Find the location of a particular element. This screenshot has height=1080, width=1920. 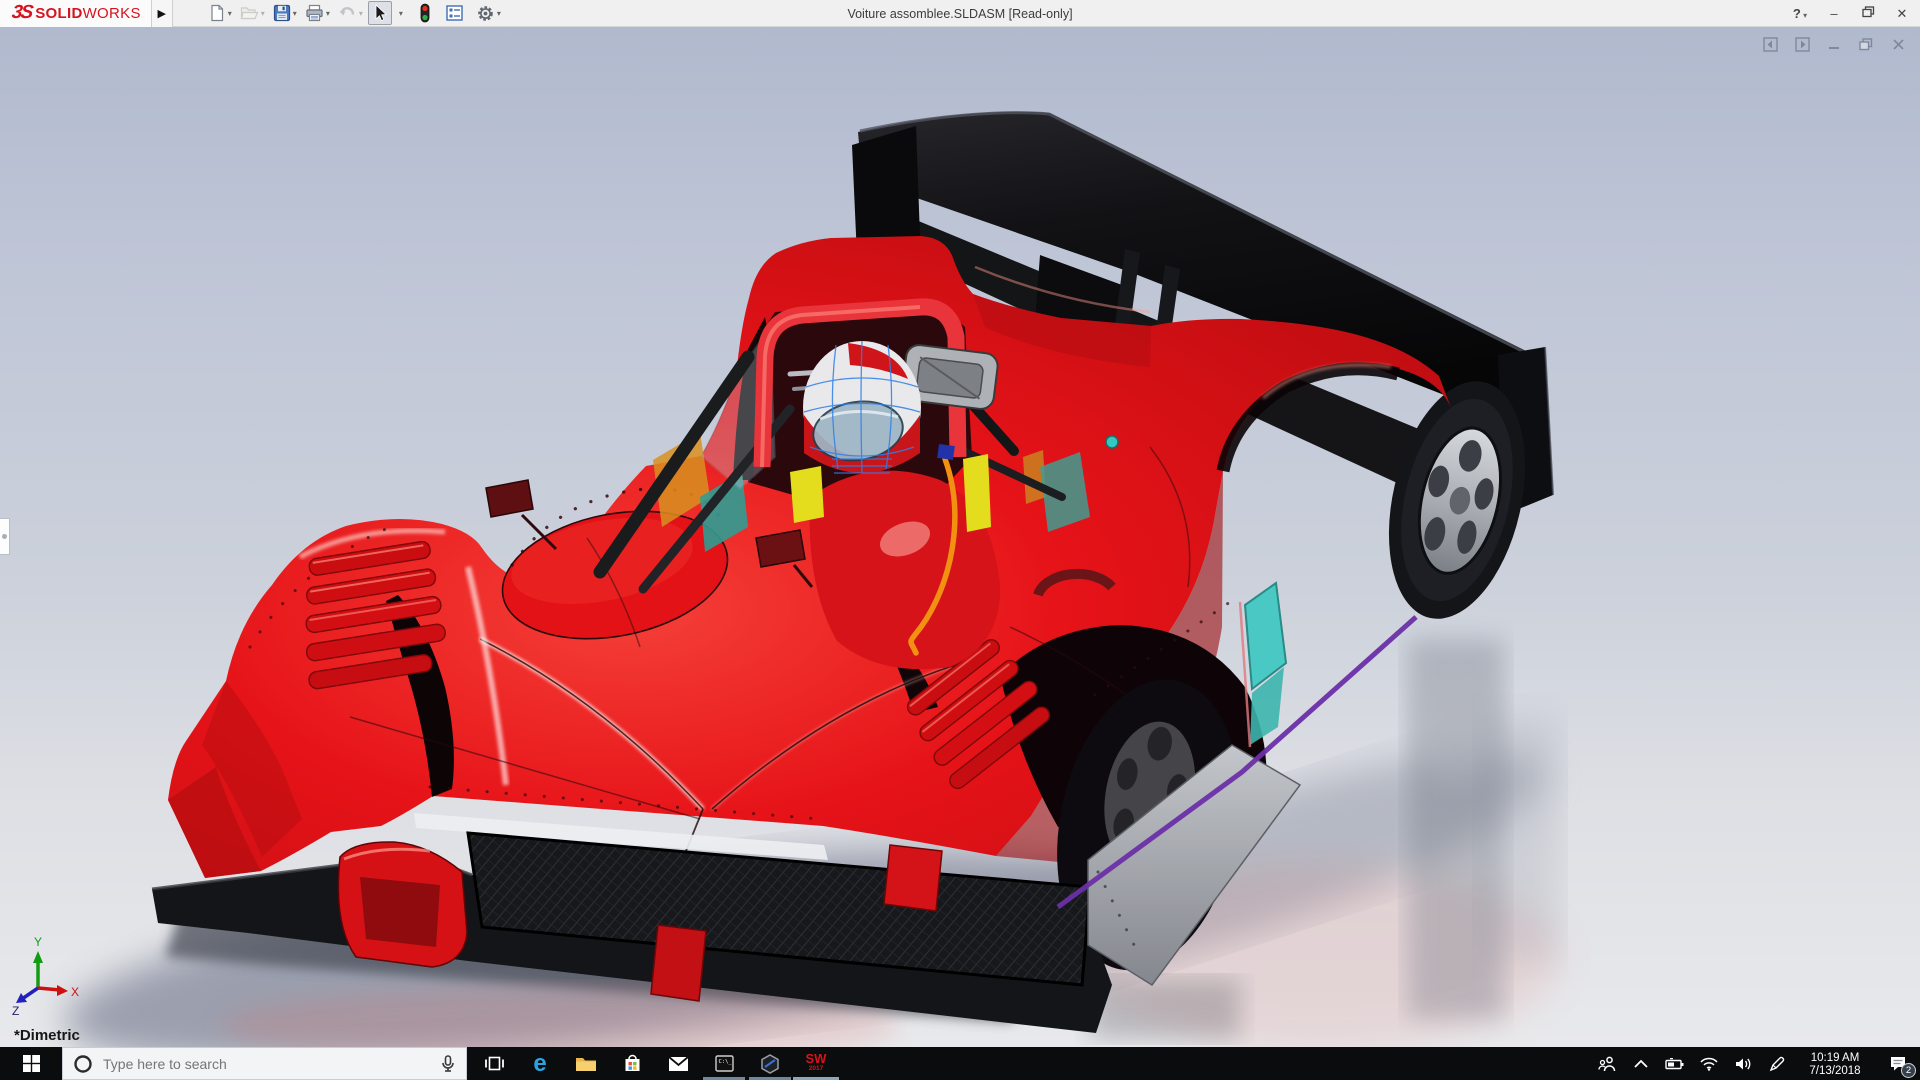

solidworks-taskbar-button: SW 2017 is located at coordinates (816, 1063).